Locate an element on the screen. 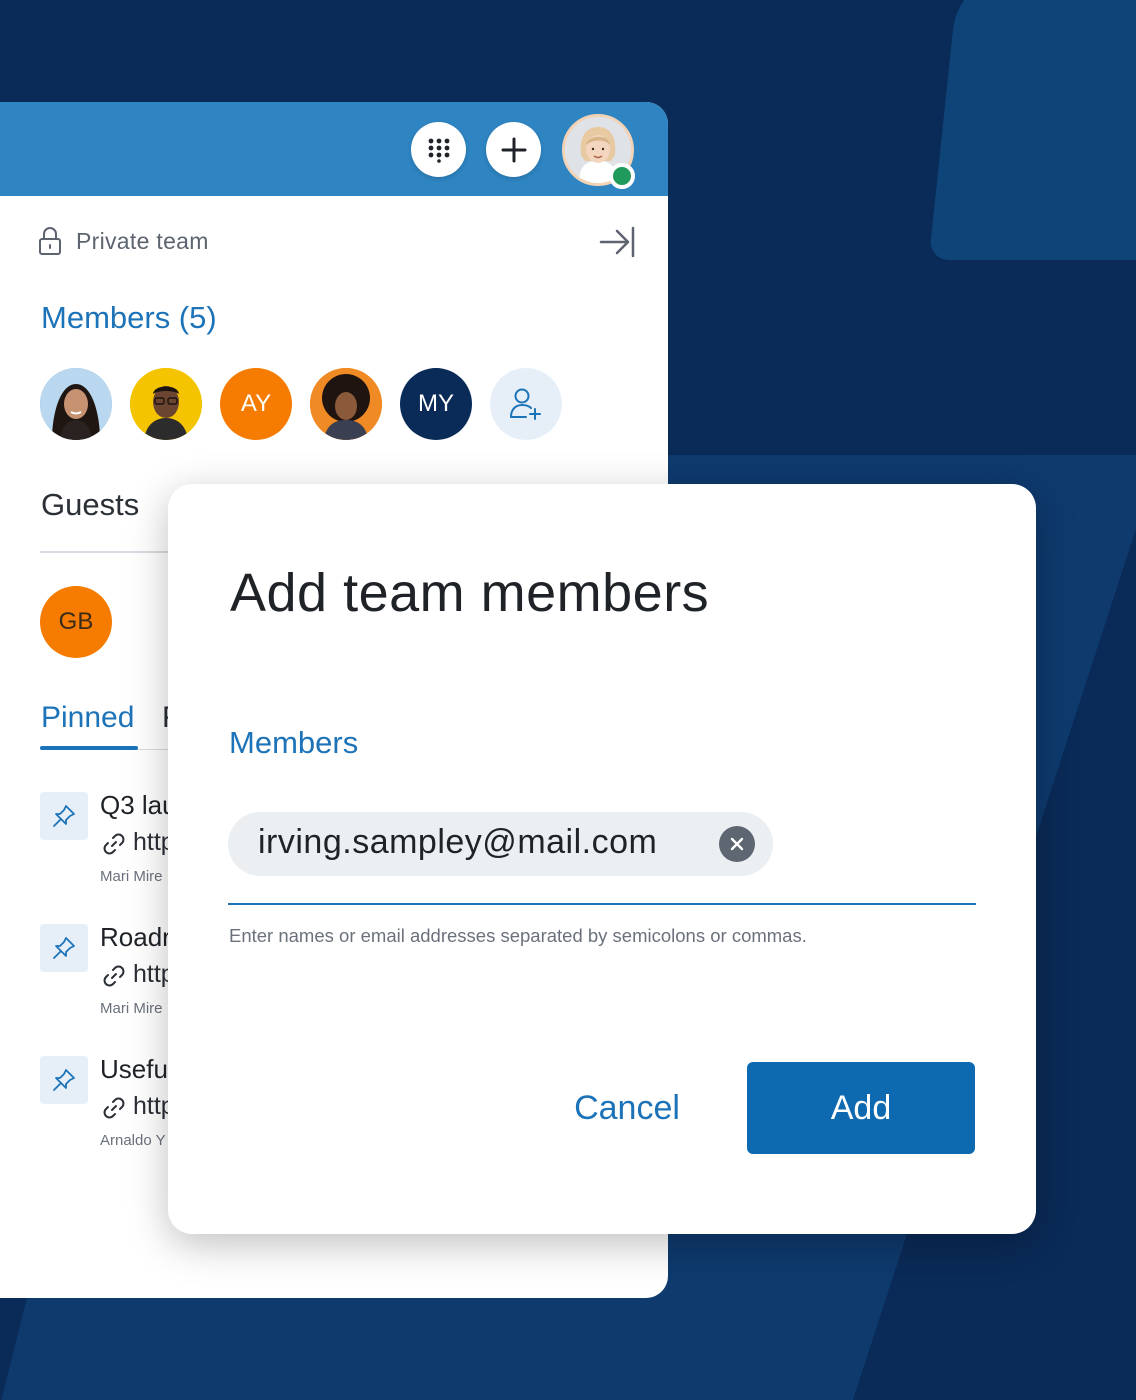 Image resolution: width=1136 pixels, height=1400 pixels. active-tab-indicator is located at coordinates (89, 748).